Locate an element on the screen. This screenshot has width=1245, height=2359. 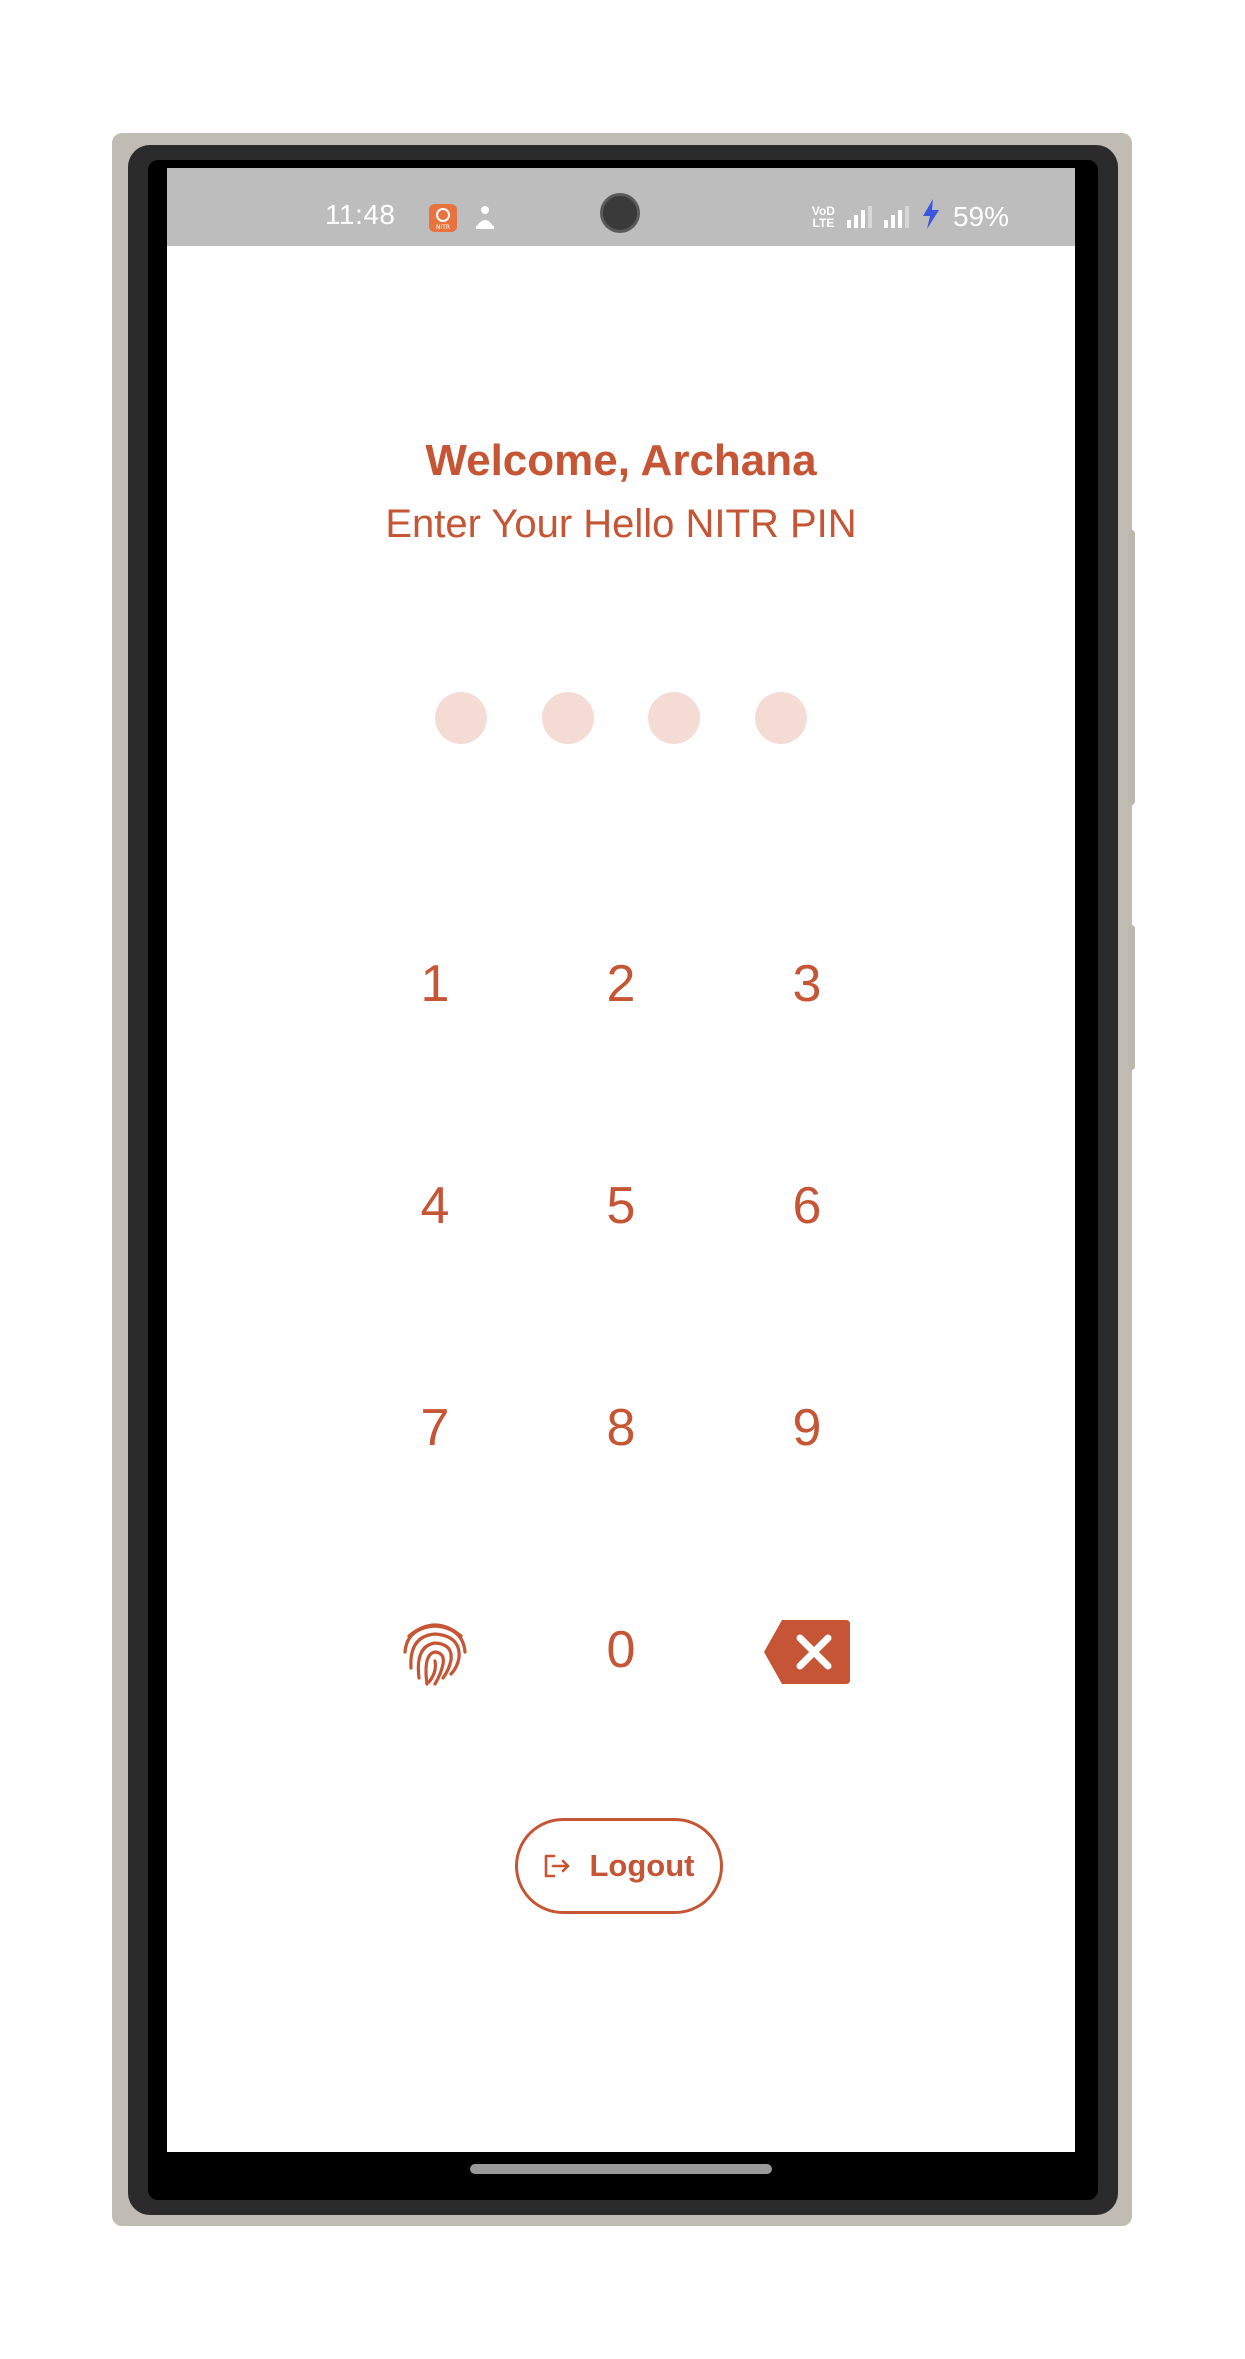
volume-button is located at coordinates (1131, 667).